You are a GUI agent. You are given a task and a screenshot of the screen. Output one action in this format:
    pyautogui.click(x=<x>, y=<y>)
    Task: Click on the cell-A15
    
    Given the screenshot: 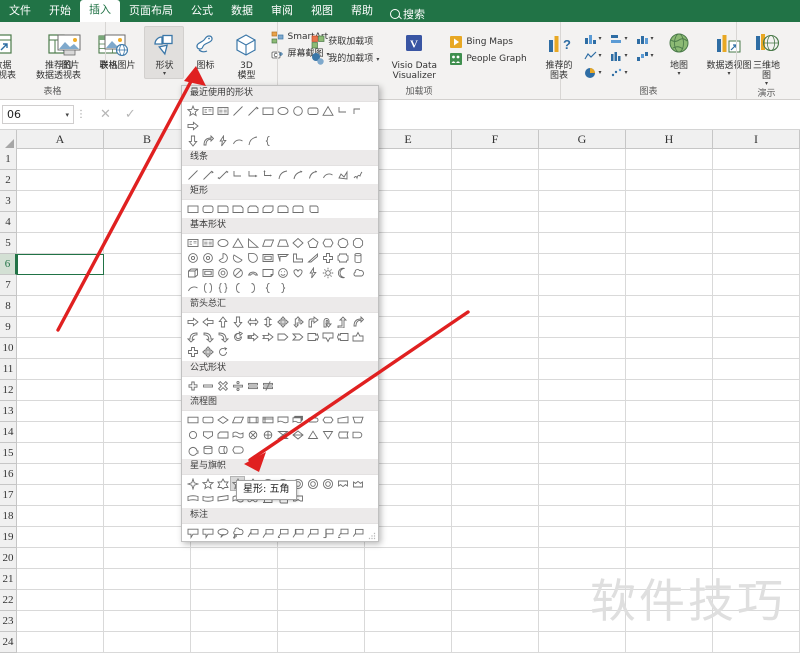 What is the action you would take?
    pyautogui.click(x=60, y=453)
    